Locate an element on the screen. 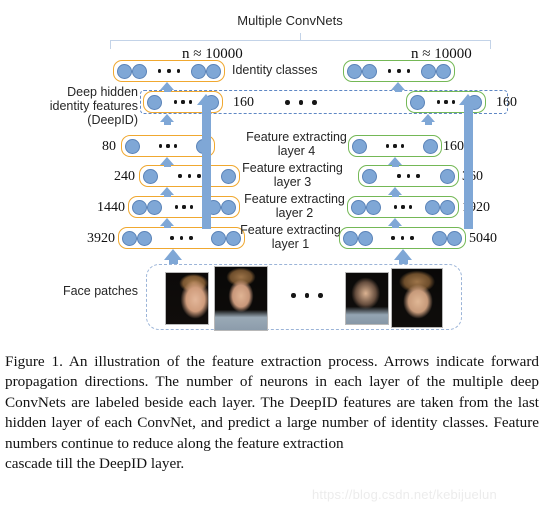  right-layer2-row is located at coordinates (403, 207).